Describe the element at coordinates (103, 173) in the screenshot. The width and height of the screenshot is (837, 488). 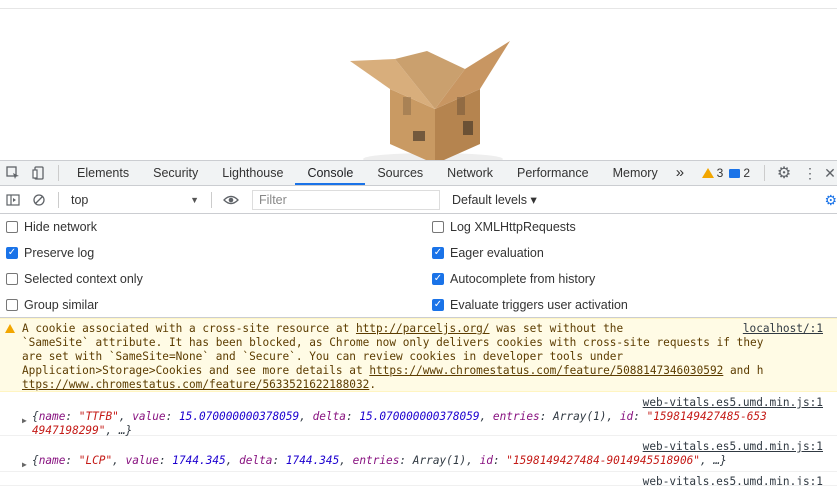
I see `tab-elements: Elements` at that location.